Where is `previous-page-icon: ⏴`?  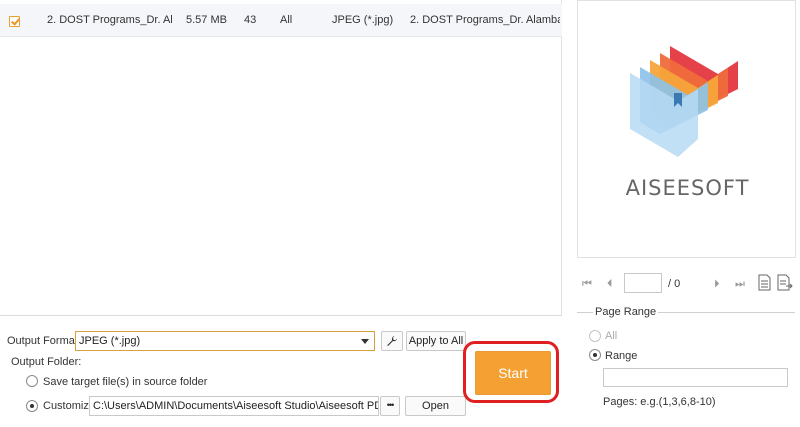
previous-page-icon: ⏴ is located at coordinates (610, 284).